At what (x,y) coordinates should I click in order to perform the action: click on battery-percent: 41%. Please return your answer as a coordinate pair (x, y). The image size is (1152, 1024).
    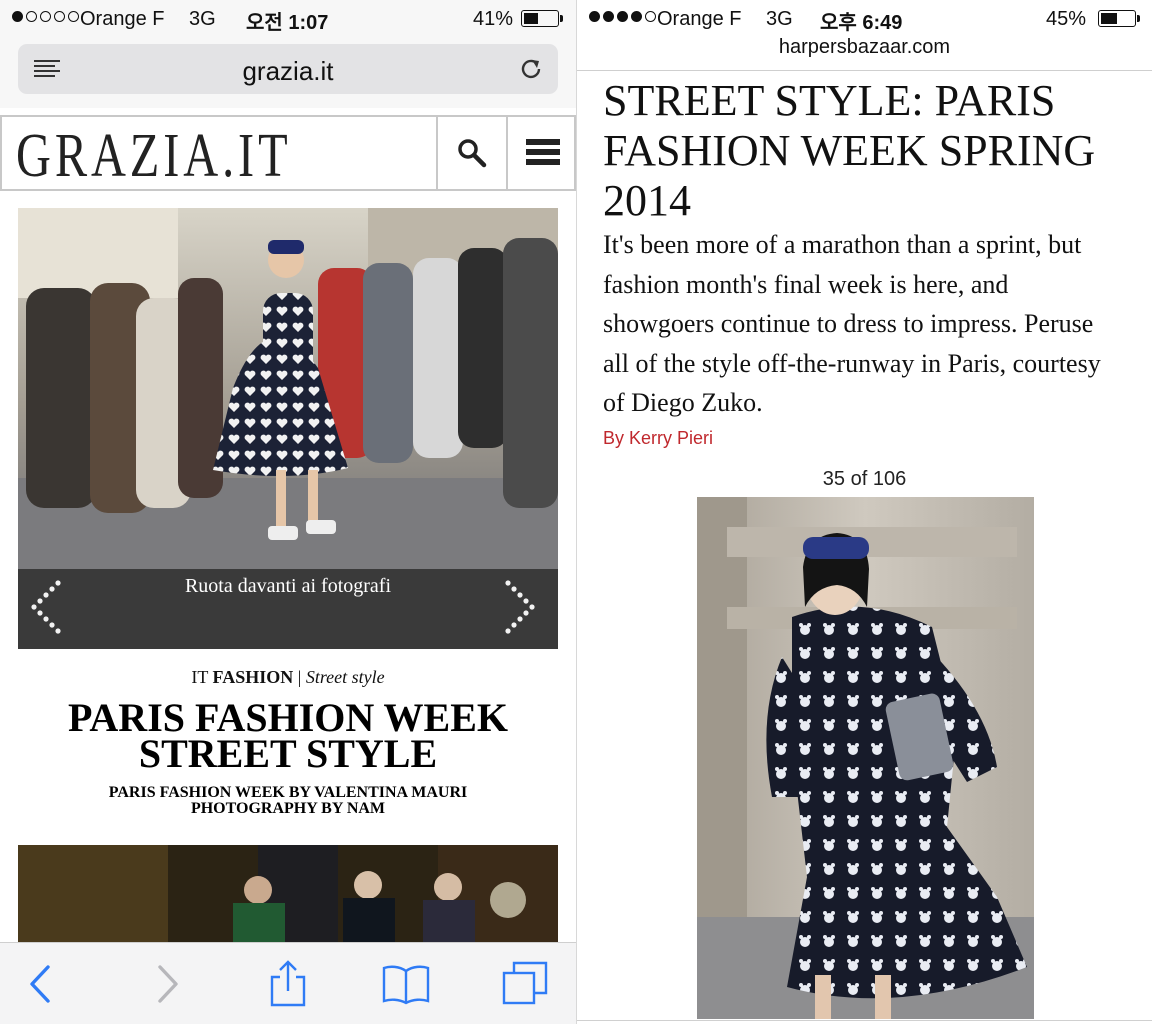
    Looking at the image, I should click on (493, 19).